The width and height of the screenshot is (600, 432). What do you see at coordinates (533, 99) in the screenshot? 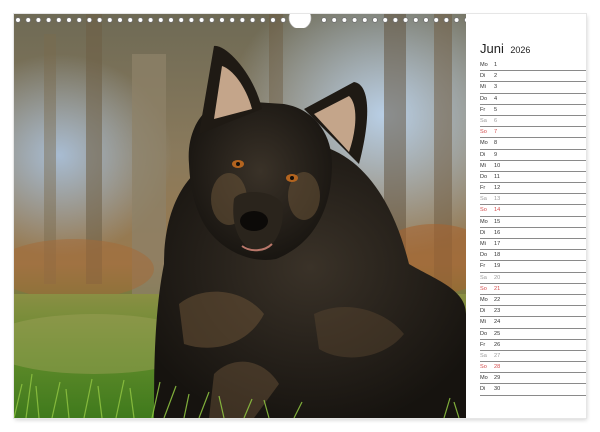
I see `day-row: Do 4` at bounding box center [533, 99].